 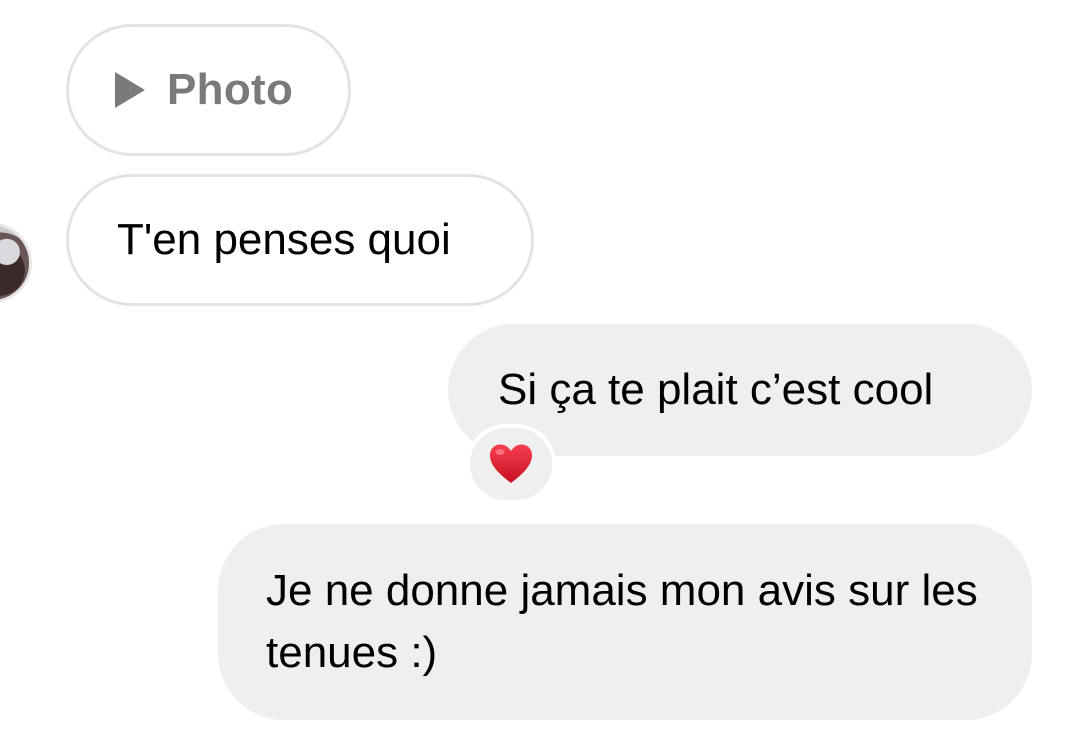 I want to click on photo-message: Photo, so click(x=208, y=90).